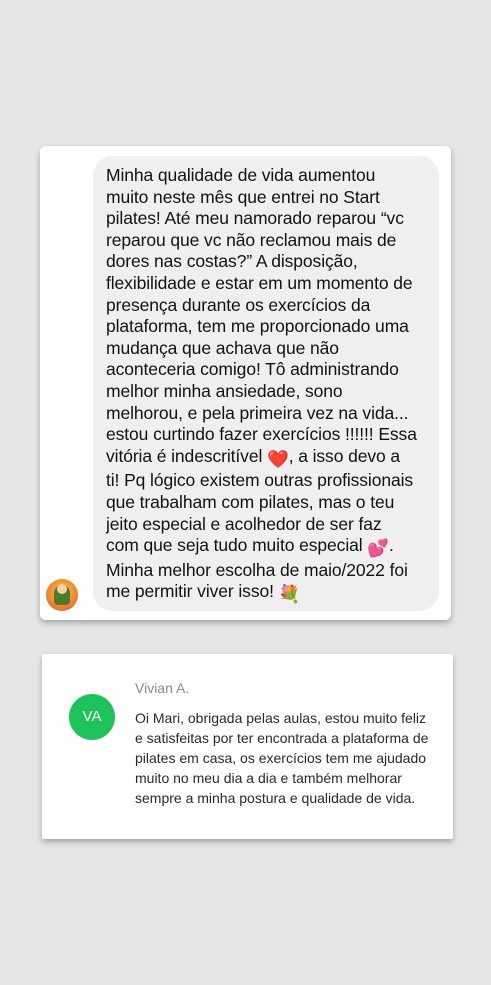 Image resolution: width=491 pixels, height=985 pixels. What do you see at coordinates (278, 458) in the screenshot?
I see `red-heart-emoji-icon: ❤️` at bounding box center [278, 458].